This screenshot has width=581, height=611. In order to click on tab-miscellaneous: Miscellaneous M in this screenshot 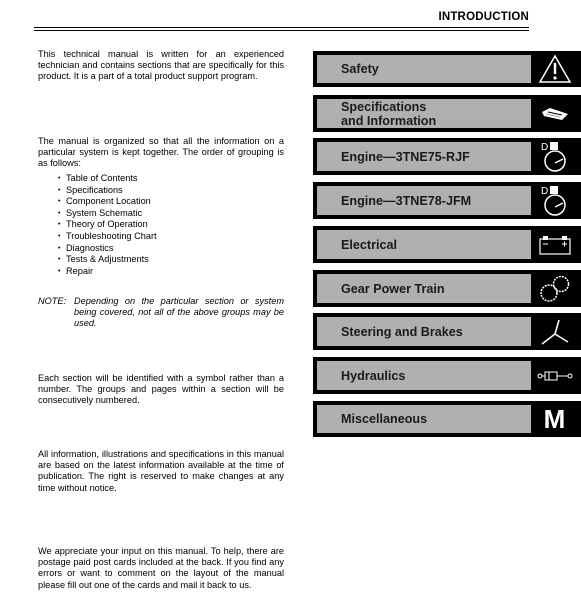, I will do `click(447, 419)`.